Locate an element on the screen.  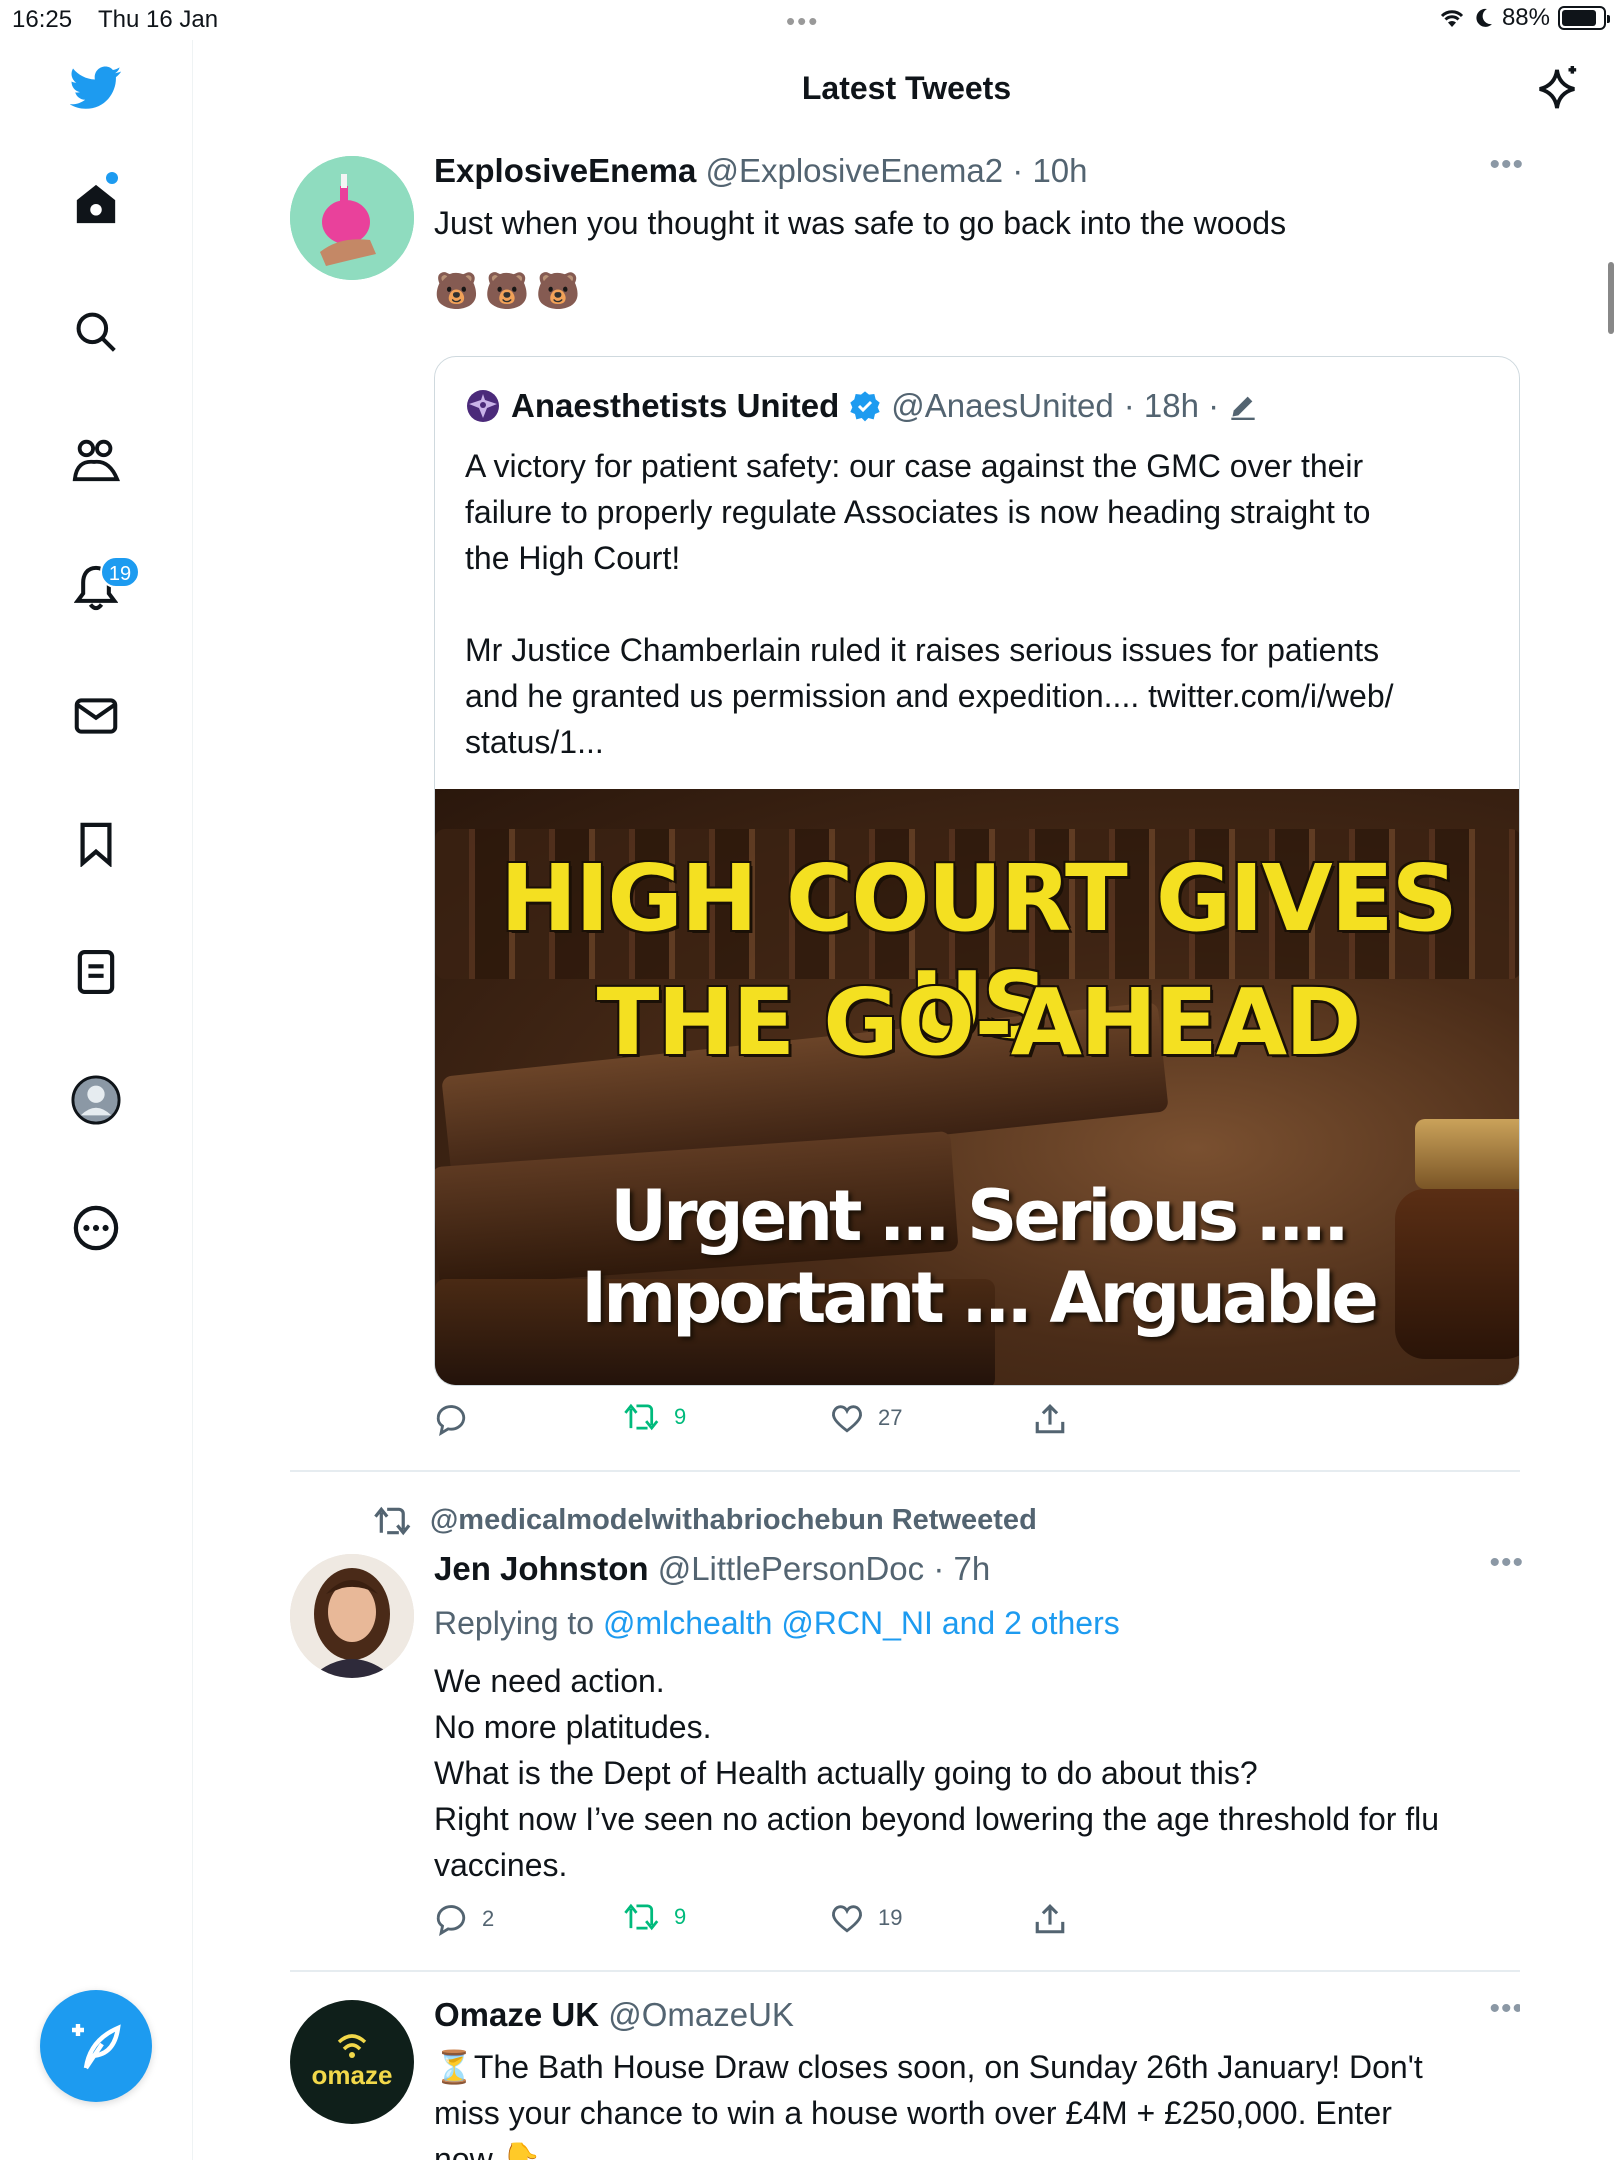
quote-author-handle: @AnaesUnited is located at coordinates (1002, 406).